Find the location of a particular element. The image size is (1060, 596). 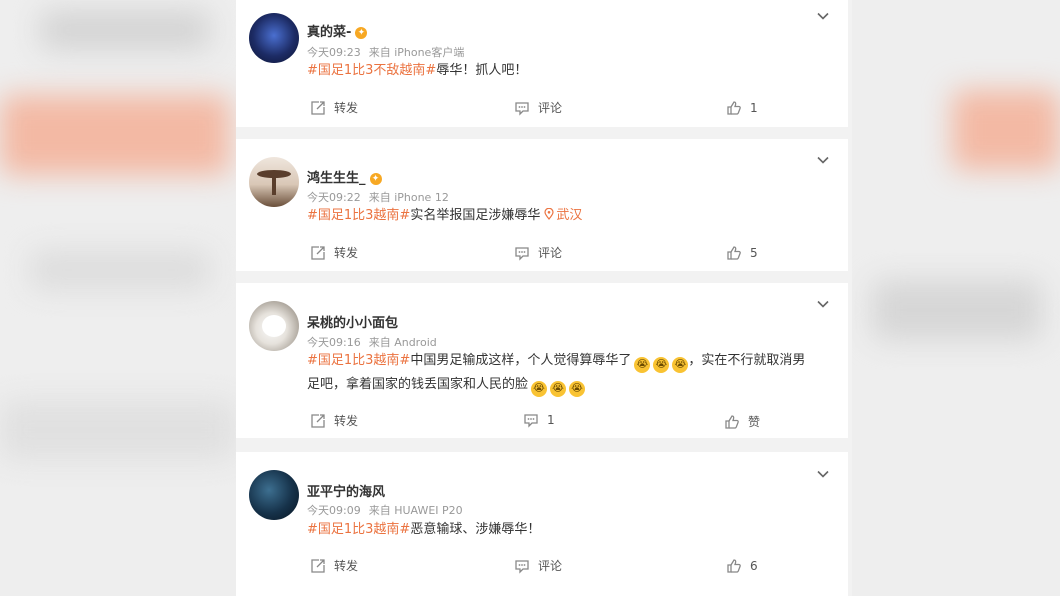

post-meta: 今天09:23 来自 iPhone客户端 is located at coordinates (385, 52).